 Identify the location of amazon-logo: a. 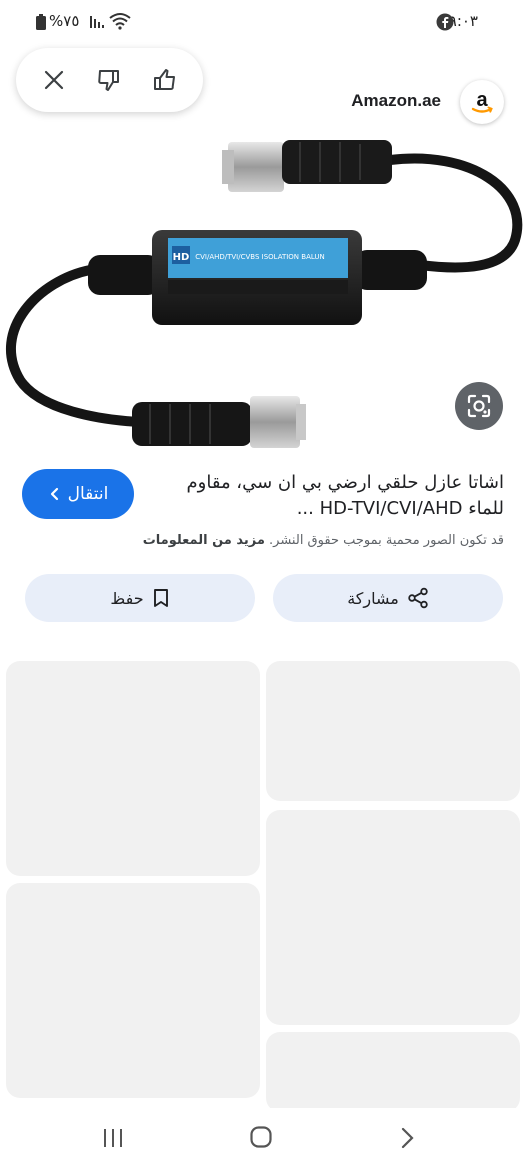
(482, 102).